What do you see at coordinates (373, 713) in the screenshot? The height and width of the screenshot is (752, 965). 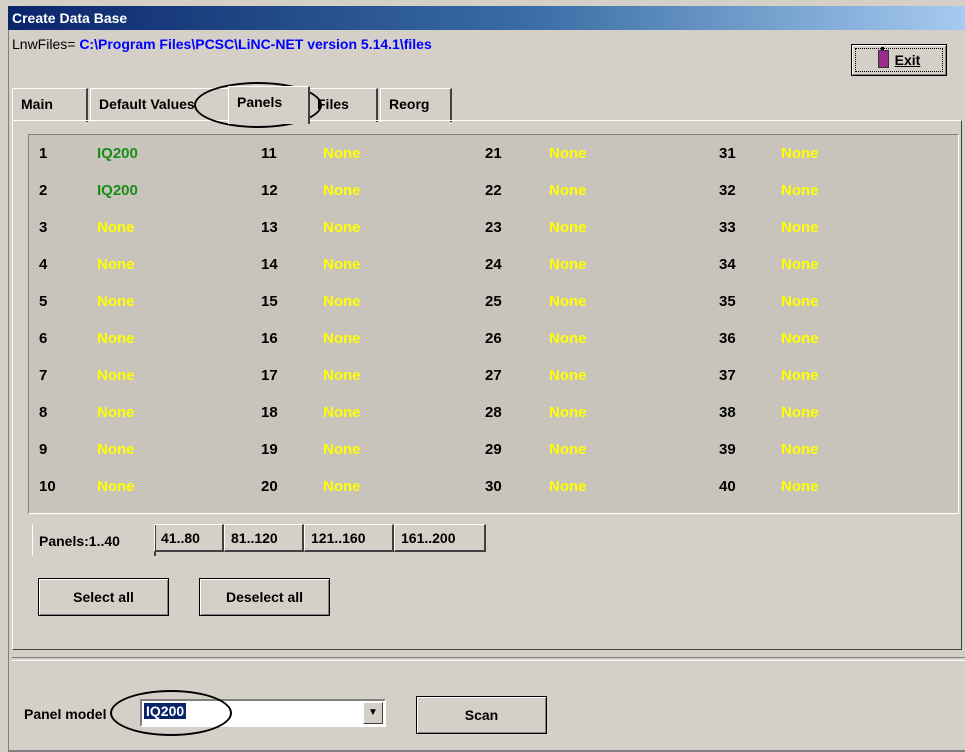 I see `chevron-down-icon: ▼` at bounding box center [373, 713].